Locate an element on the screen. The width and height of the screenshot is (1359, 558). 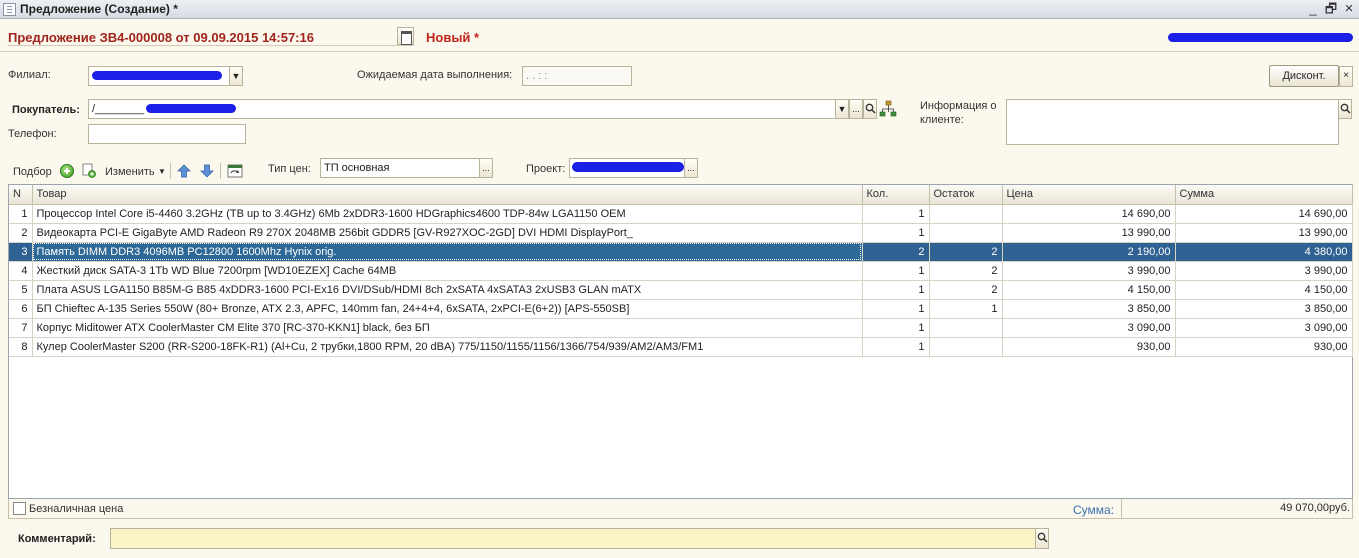
cell-price: 2 190,00 is located at coordinates (1089, 252).